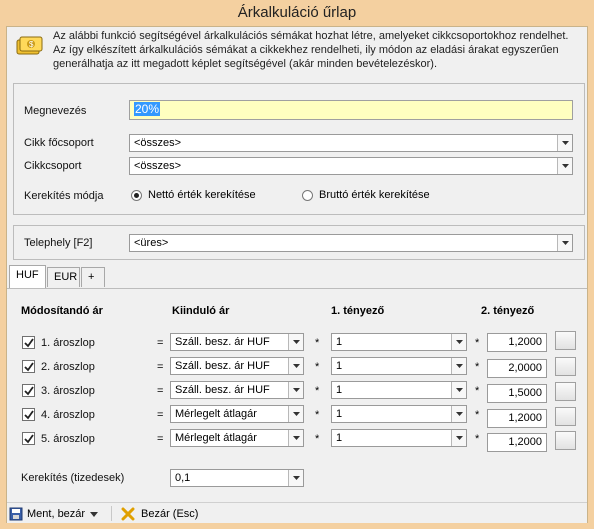 Image resolution: width=594 pixels, height=529 pixels. Describe the element at coordinates (68, 439) in the screenshot. I see `row-label: 5. ároszlop` at that location.